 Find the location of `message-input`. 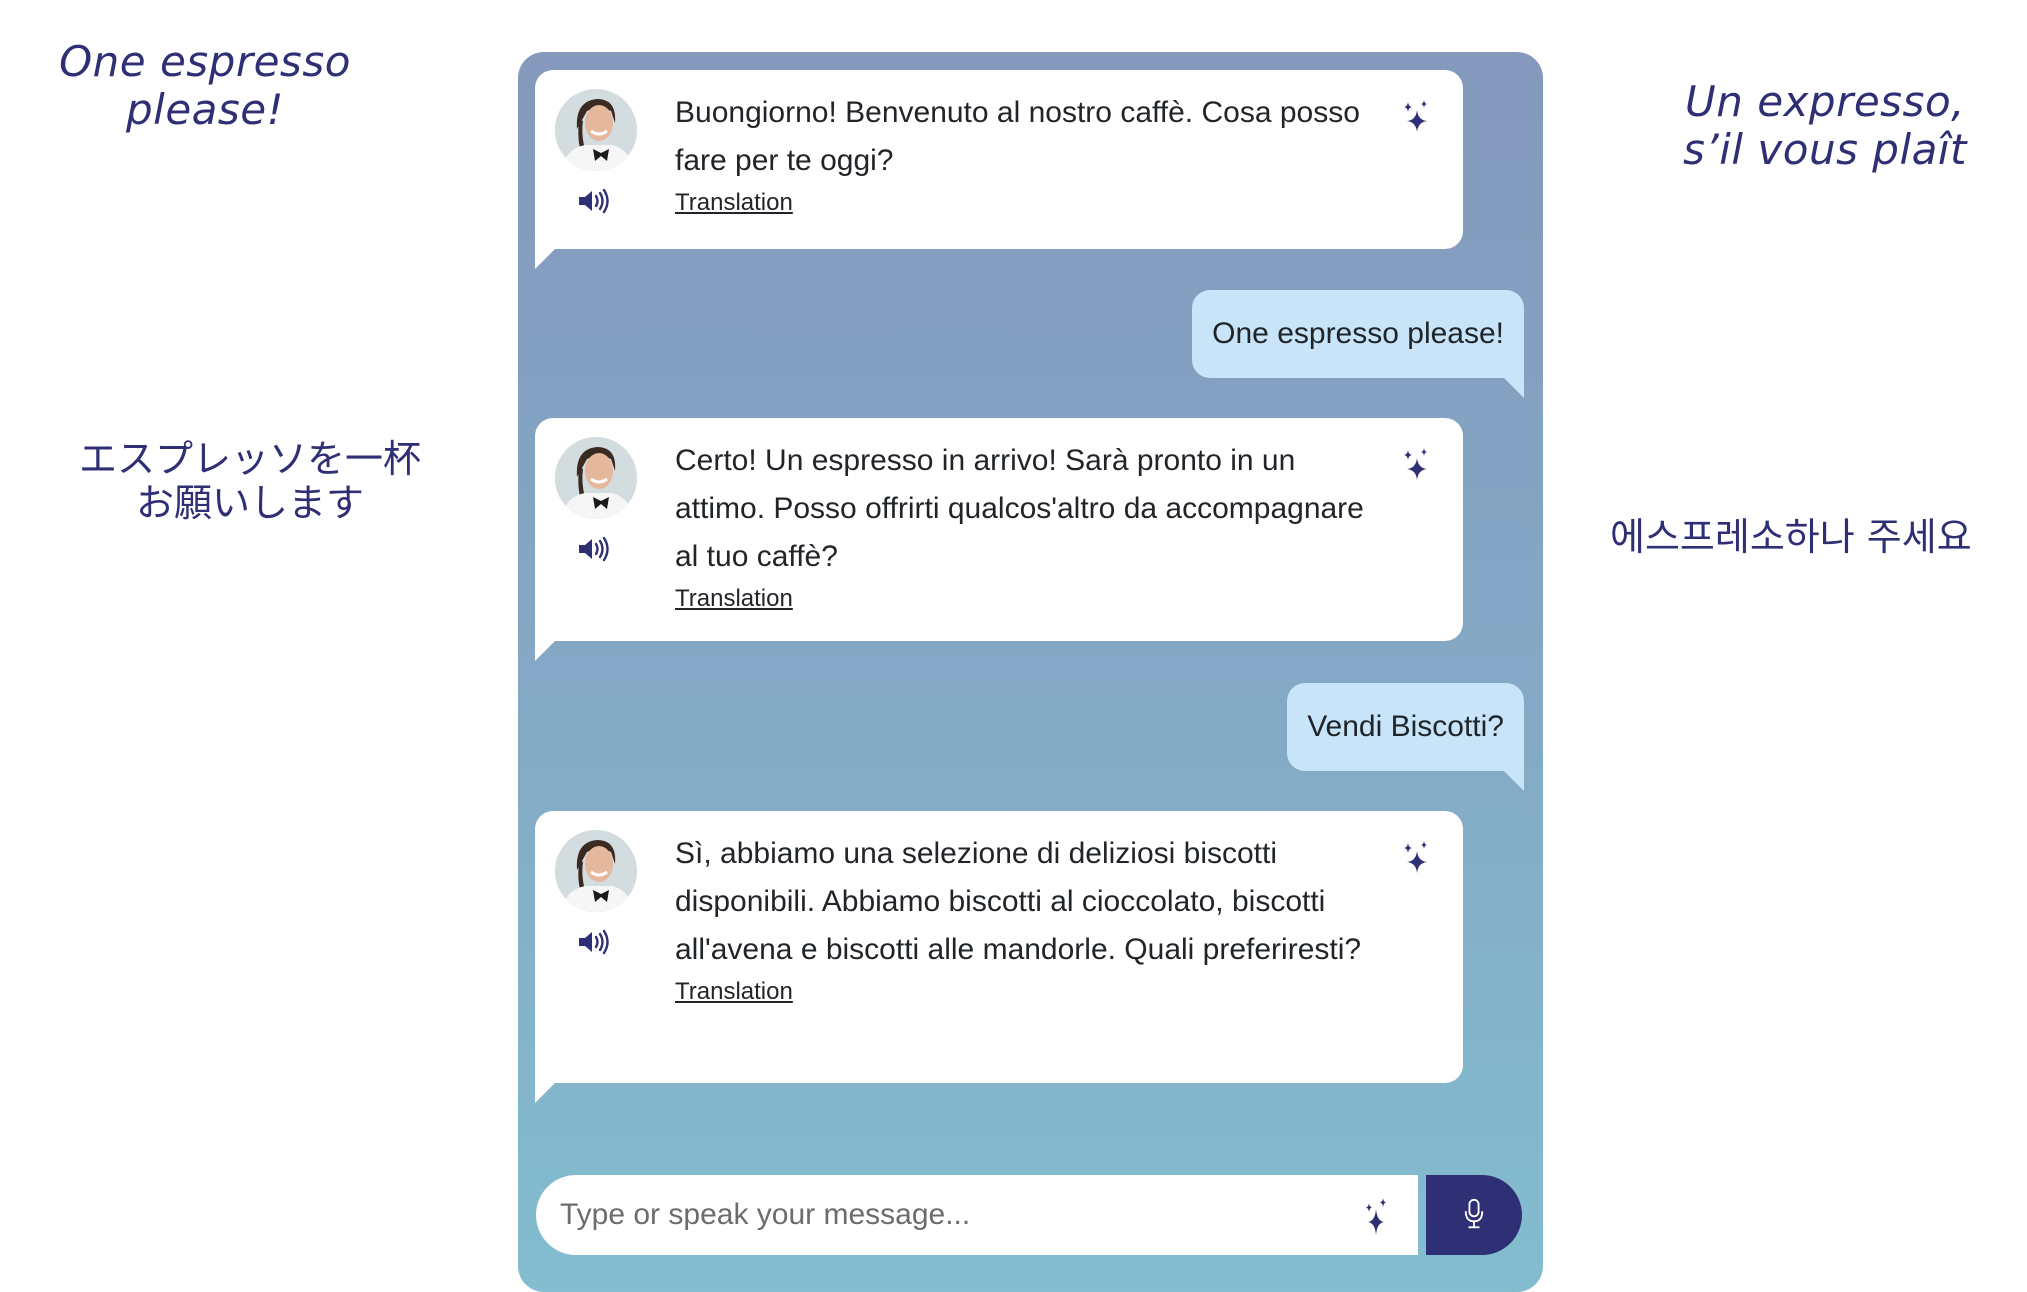

message-input is located at coordinates (977, 1215).